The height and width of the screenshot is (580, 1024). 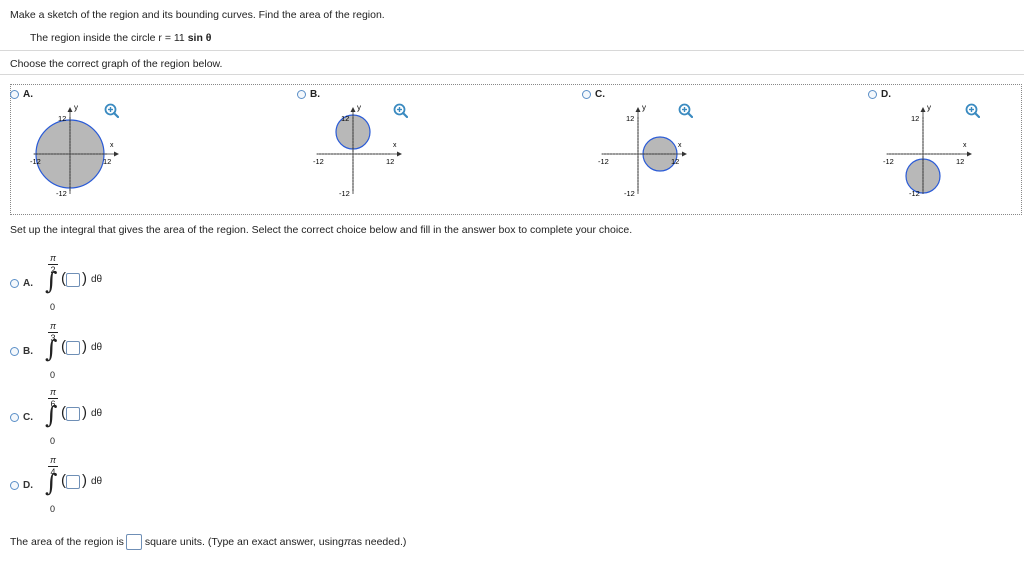 I want to click on graph-a: y x 12 -12 -12 12, so click(x=85, y=154).